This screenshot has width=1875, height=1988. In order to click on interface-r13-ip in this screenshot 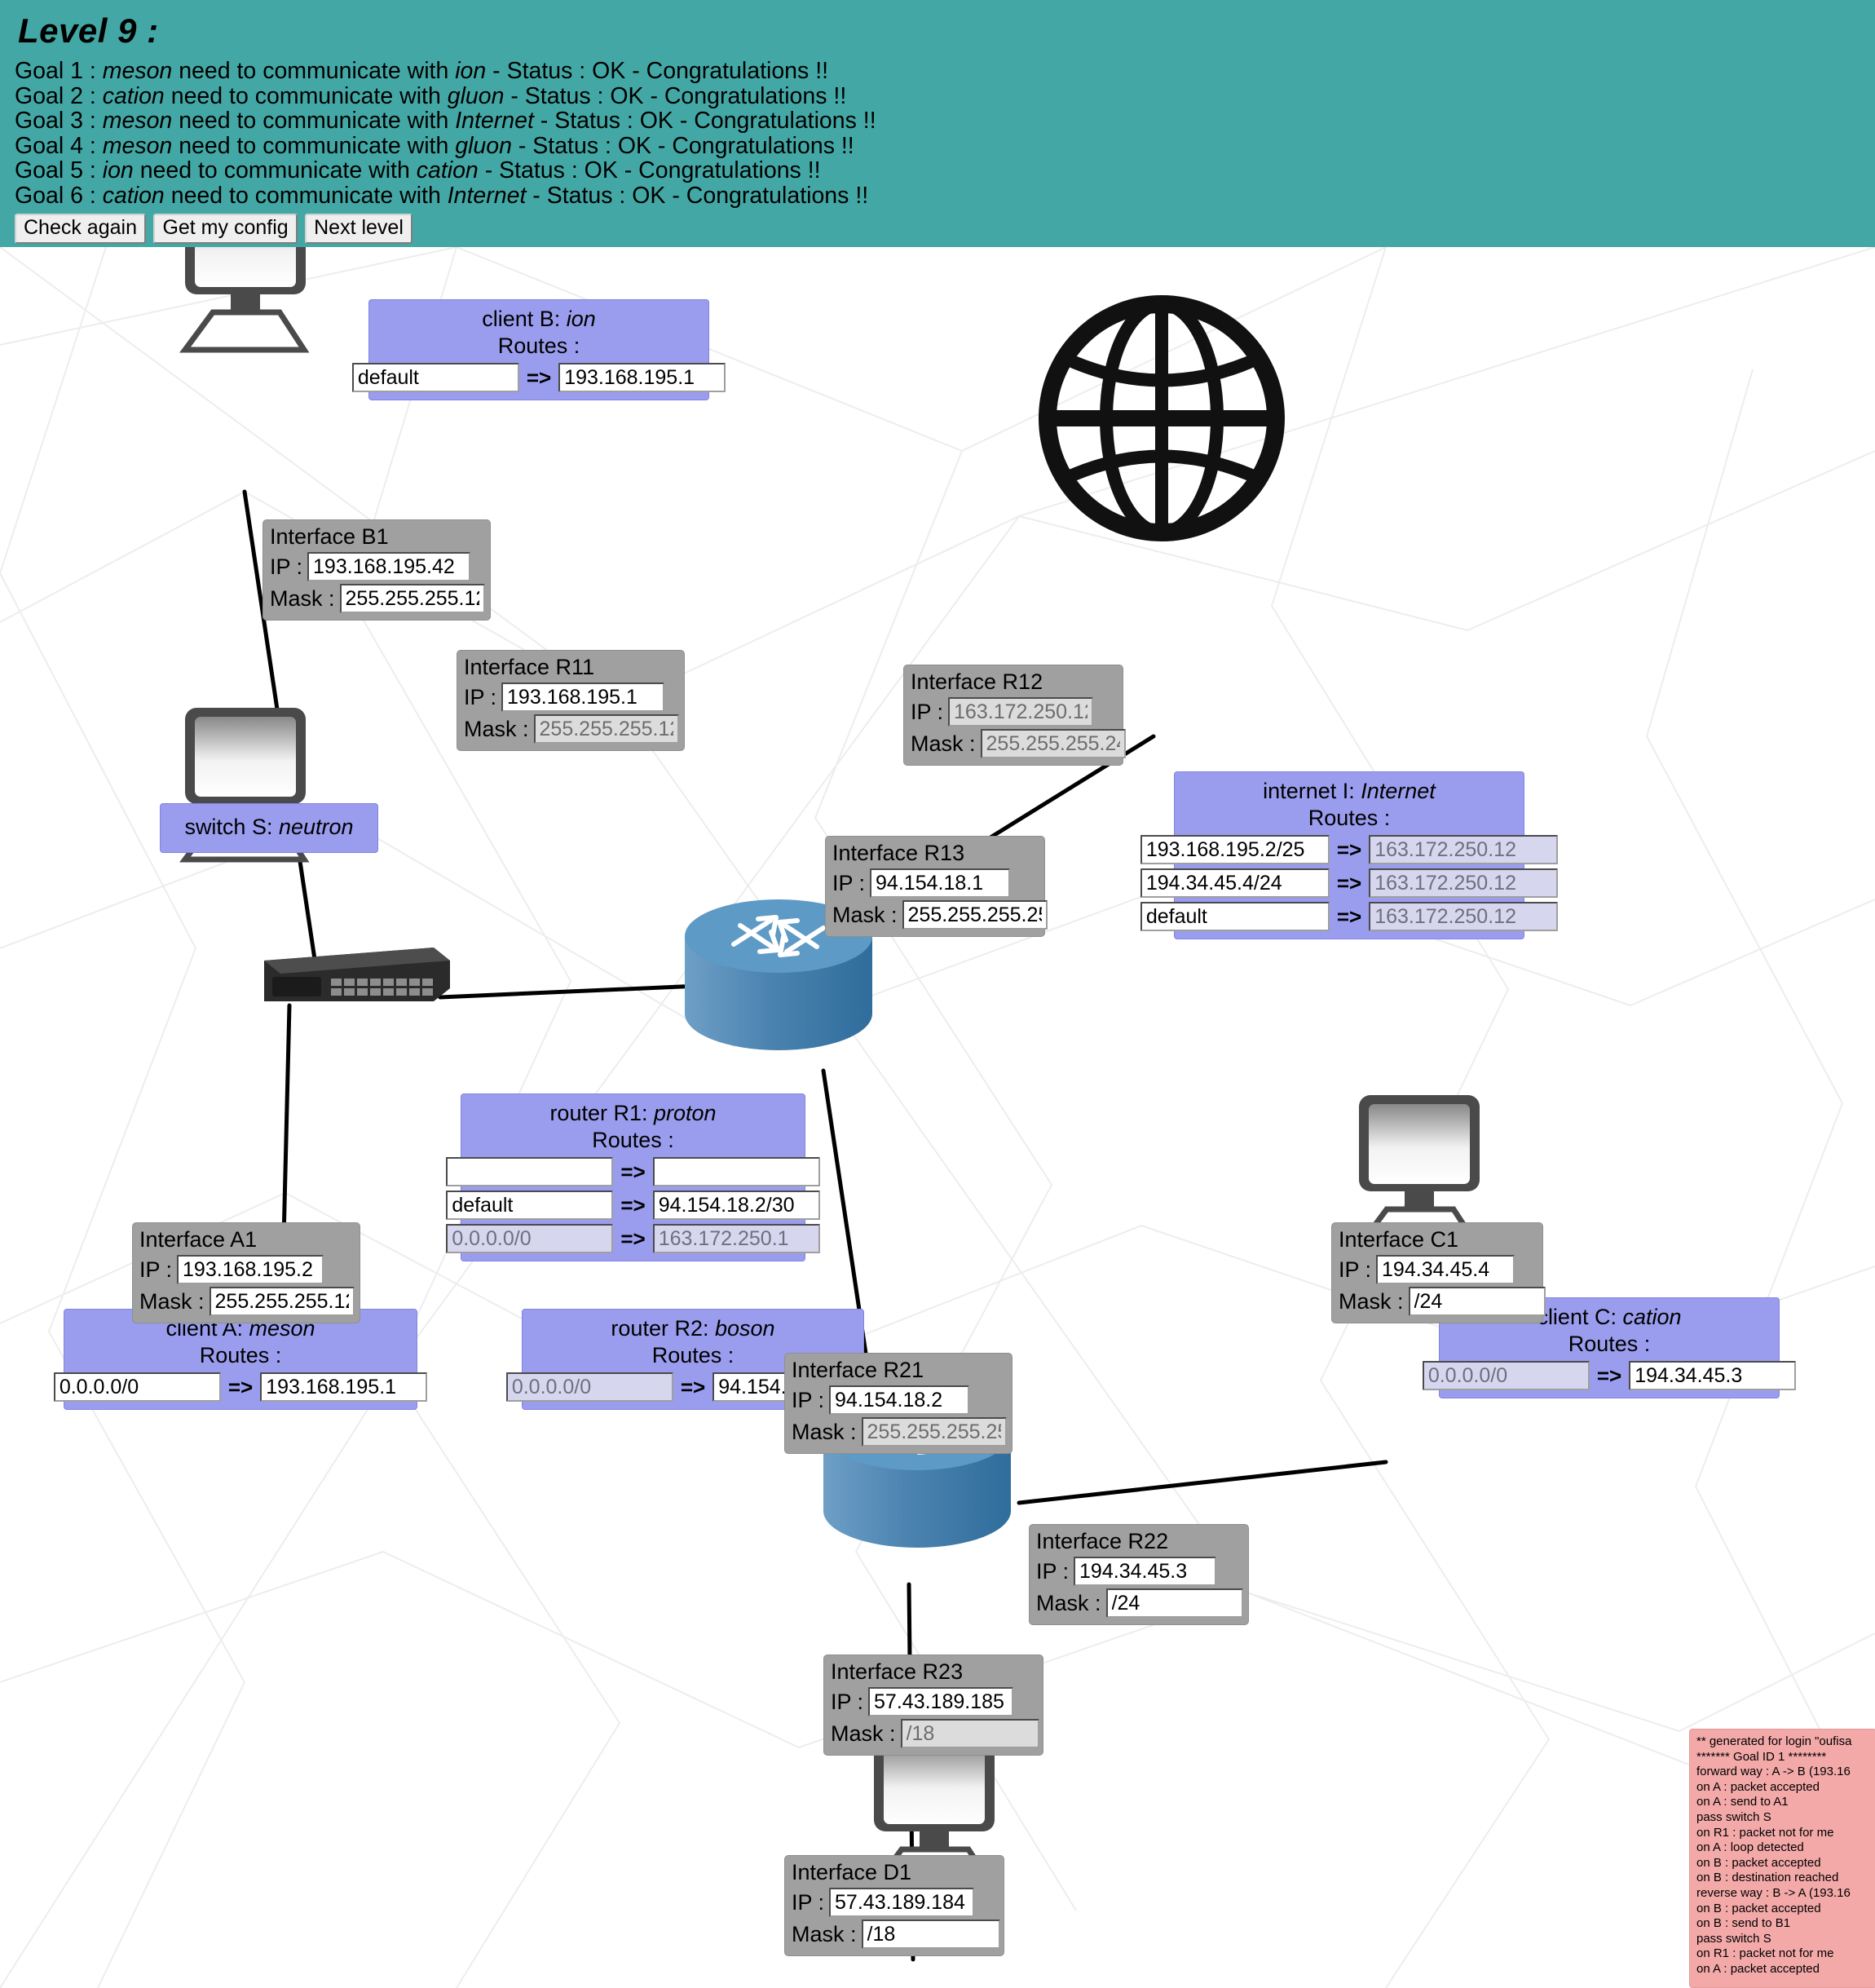, I will do `click(940, 883)`.